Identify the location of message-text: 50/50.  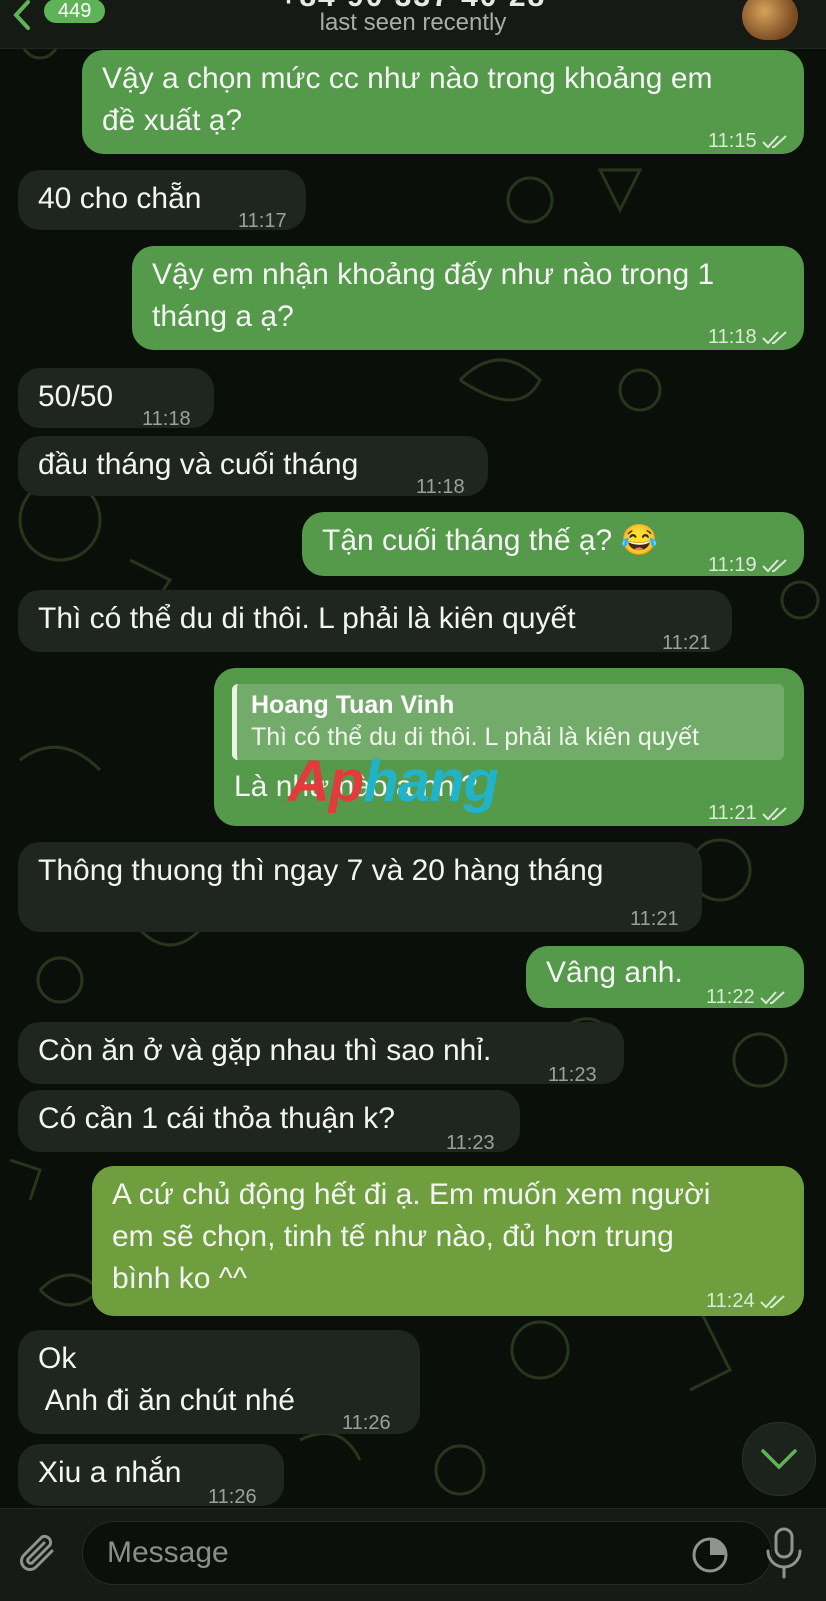
(76, 396).